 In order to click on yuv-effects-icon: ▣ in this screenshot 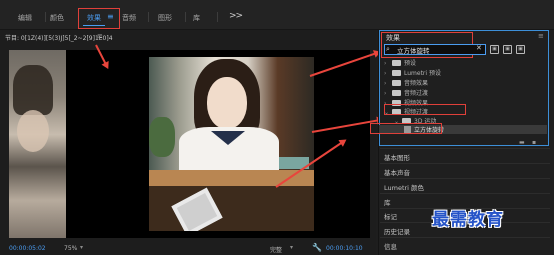, I will do `click(520, 49)`.